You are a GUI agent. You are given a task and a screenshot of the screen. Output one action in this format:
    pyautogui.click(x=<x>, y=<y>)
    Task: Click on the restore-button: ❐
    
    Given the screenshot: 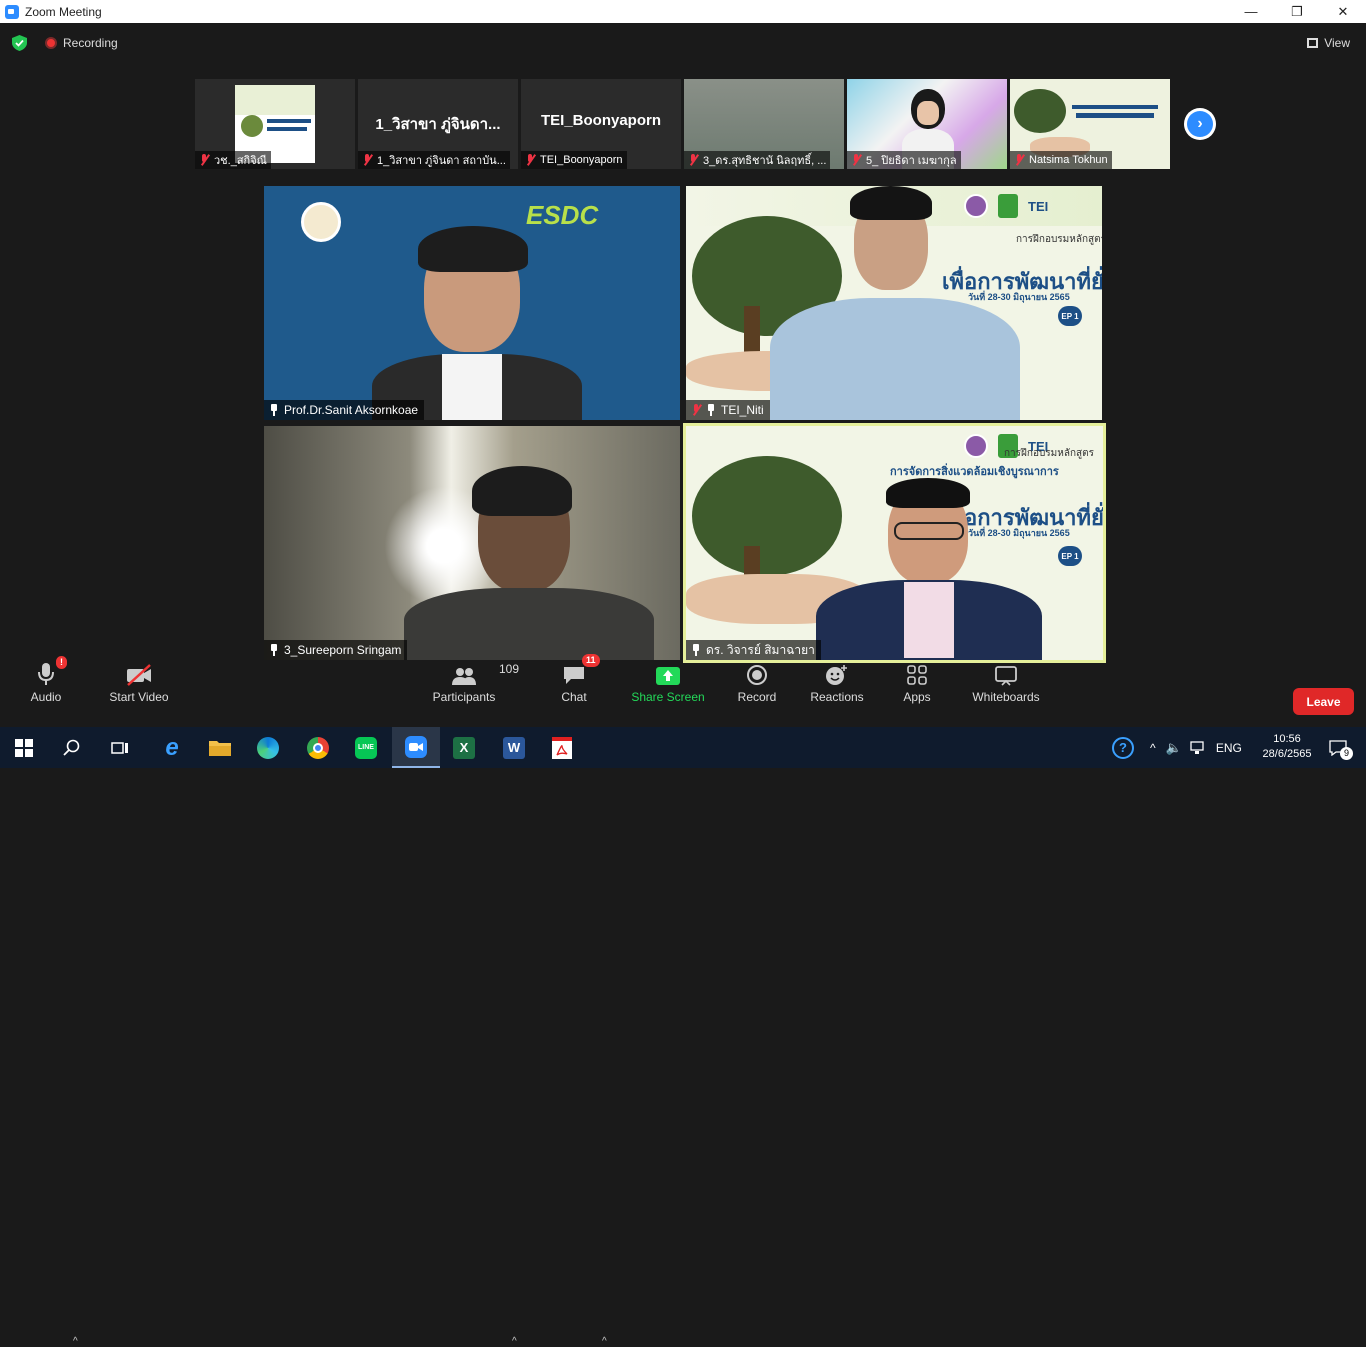 What is the action you would take?
    pyautogui.click(x=1297, y=11)
    